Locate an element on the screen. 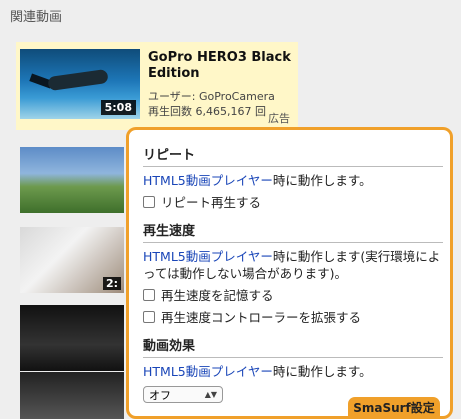  speed-title: 再生速度 is located at coordinates (293, 231).